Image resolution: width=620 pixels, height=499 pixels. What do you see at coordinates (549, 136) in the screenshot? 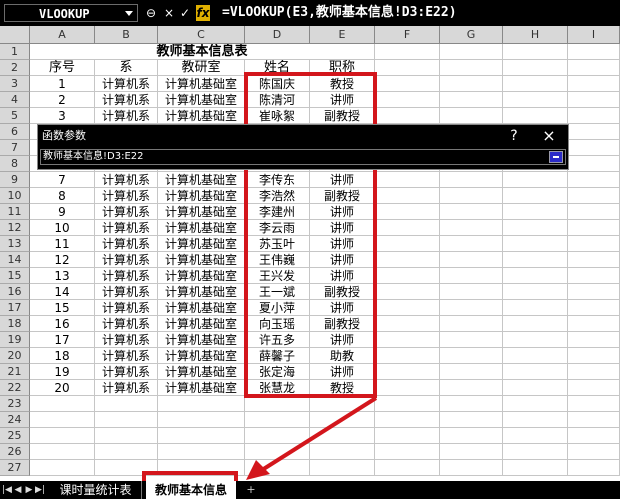
I see `close-icon: ×` at bounding box center [549, 136].